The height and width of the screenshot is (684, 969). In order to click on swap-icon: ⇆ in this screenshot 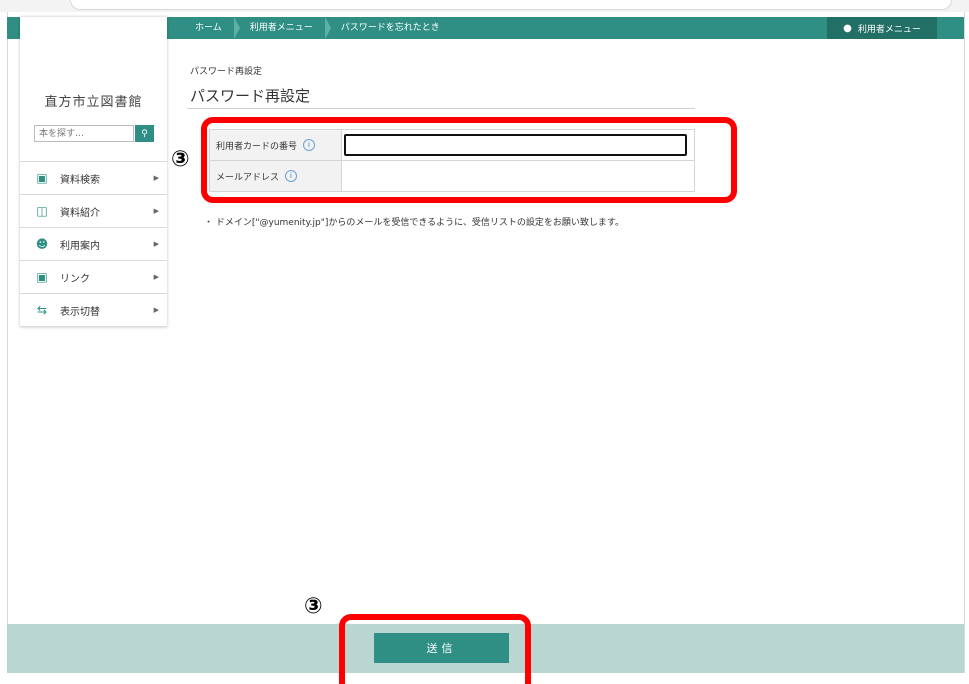, I will do `click(42, 310)`.